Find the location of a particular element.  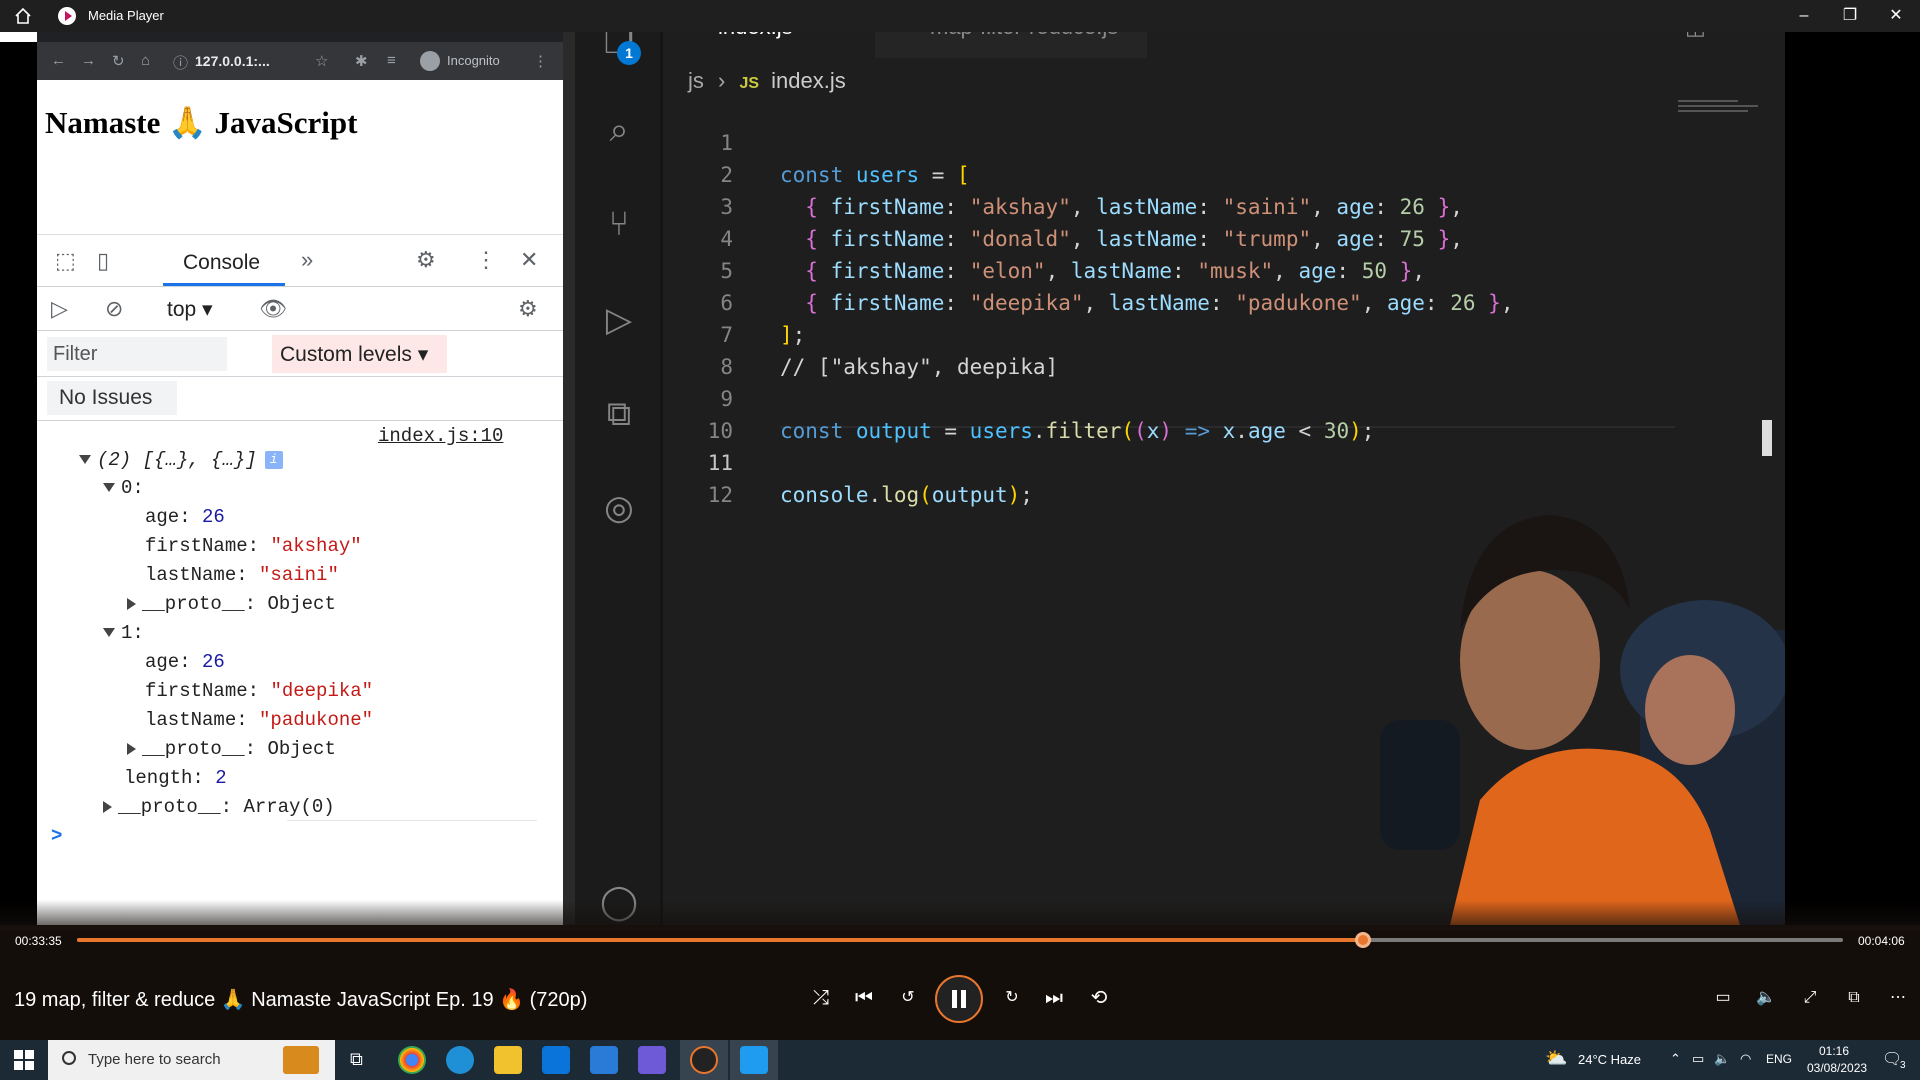

console-settings-gear-icon: ⚙ is located at coordinates (528, 309).